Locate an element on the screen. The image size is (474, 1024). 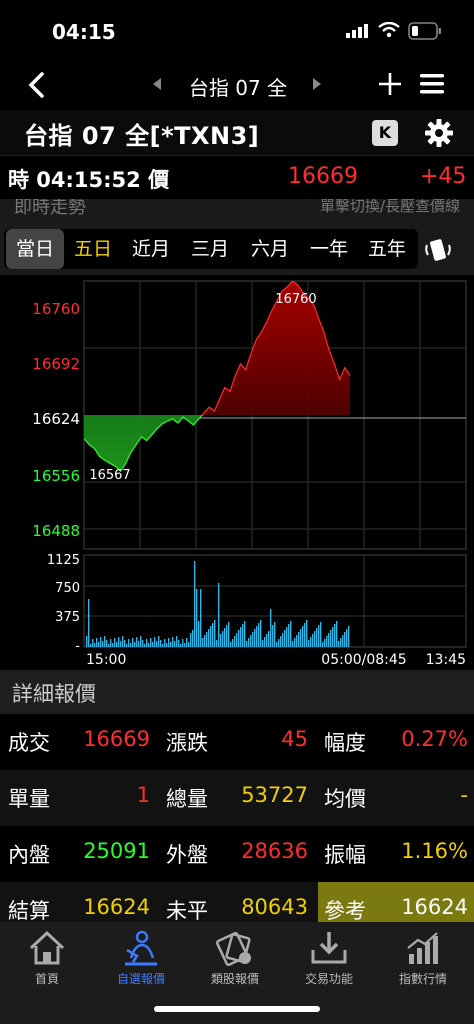
gear-icon is located at coordinates (439, 133).